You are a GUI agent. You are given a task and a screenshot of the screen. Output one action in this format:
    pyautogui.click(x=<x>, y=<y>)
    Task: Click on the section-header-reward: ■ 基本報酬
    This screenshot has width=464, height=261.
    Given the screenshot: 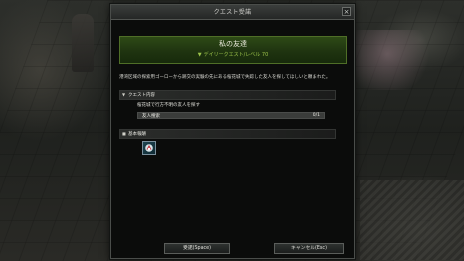 What is the action you would take?
    pyautogui.click(x=227, y=134)
    